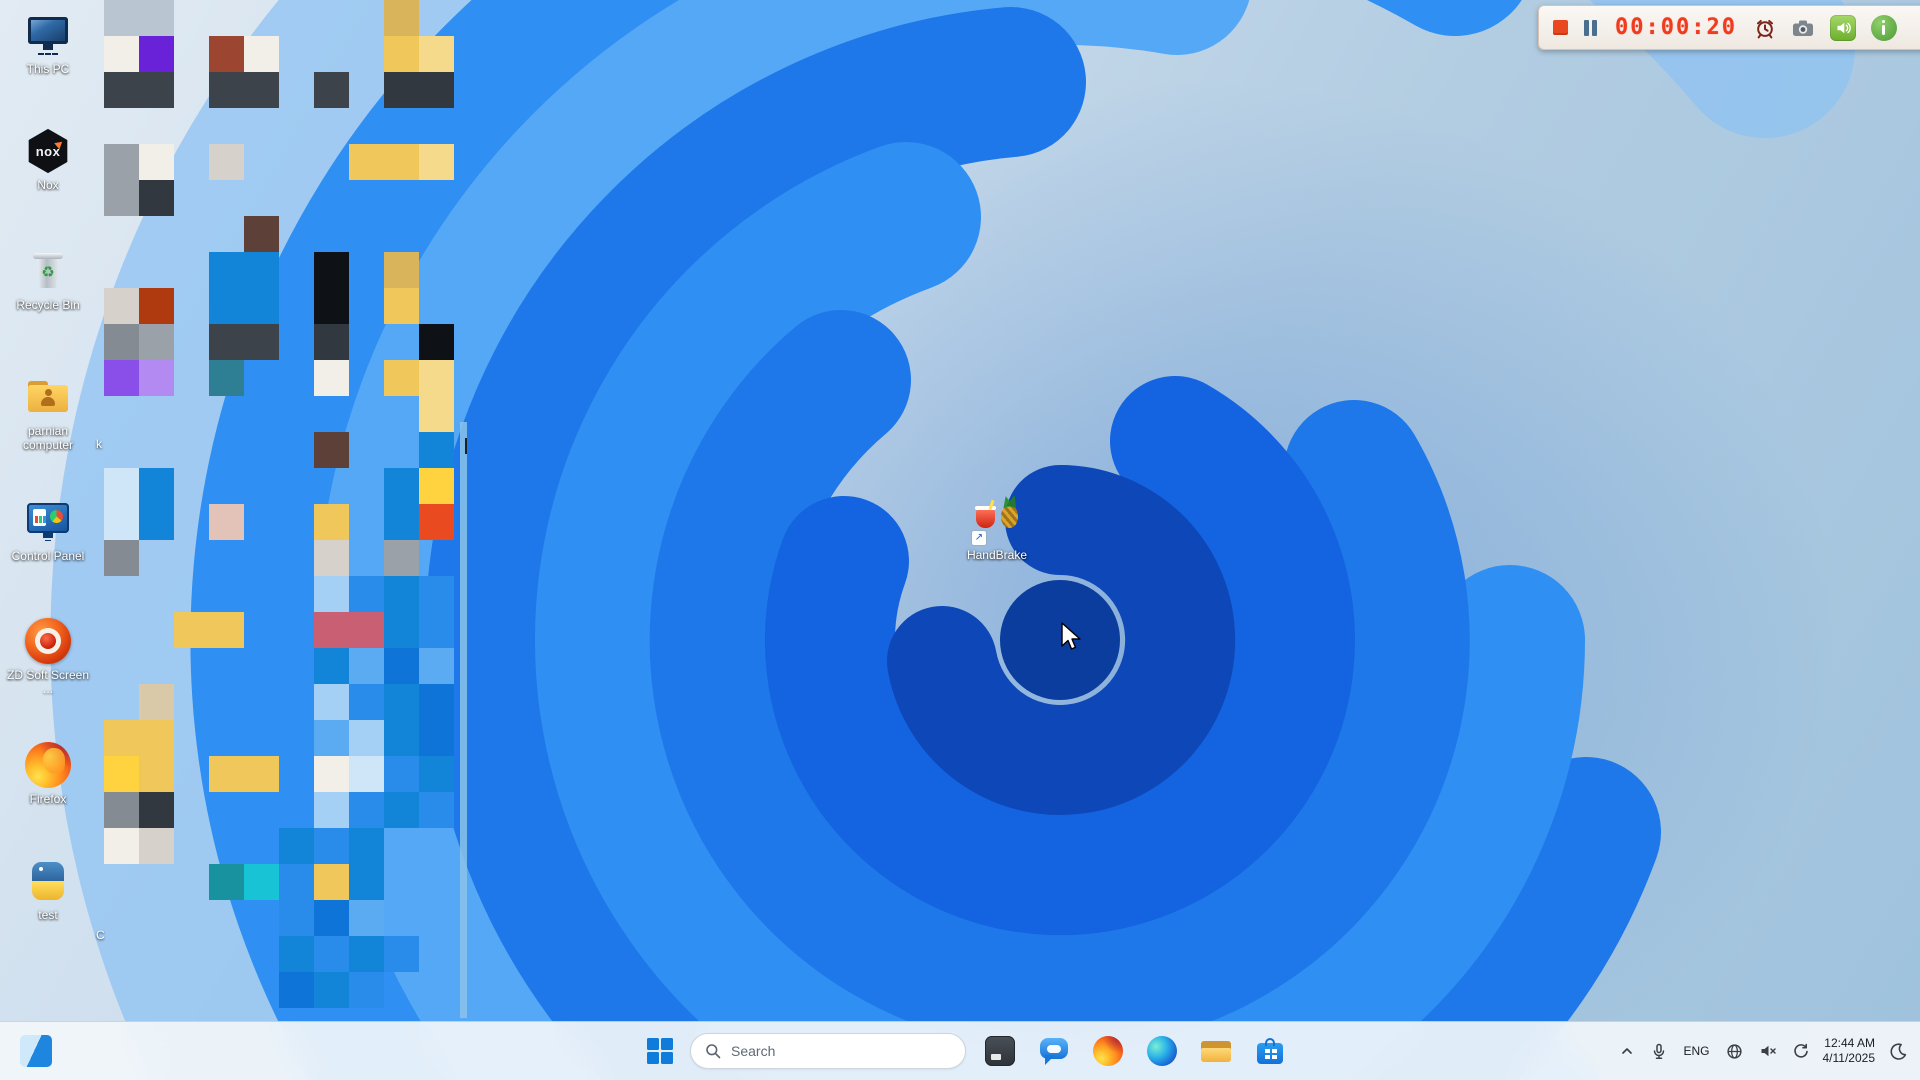 The width and height of the screenshot is (1920, 1080). I want to click on tray-time: 12:44 AM, so click(1849, 1043).